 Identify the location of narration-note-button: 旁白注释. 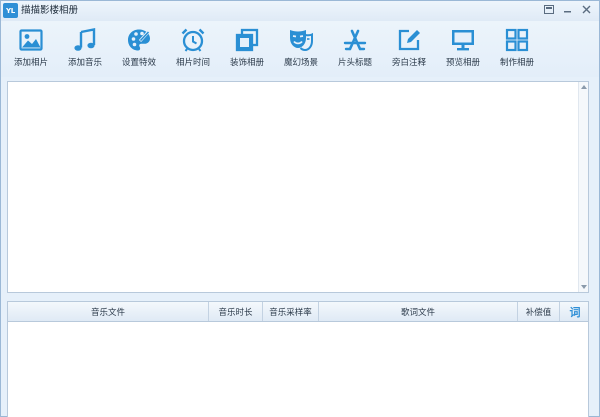
(409, 51).